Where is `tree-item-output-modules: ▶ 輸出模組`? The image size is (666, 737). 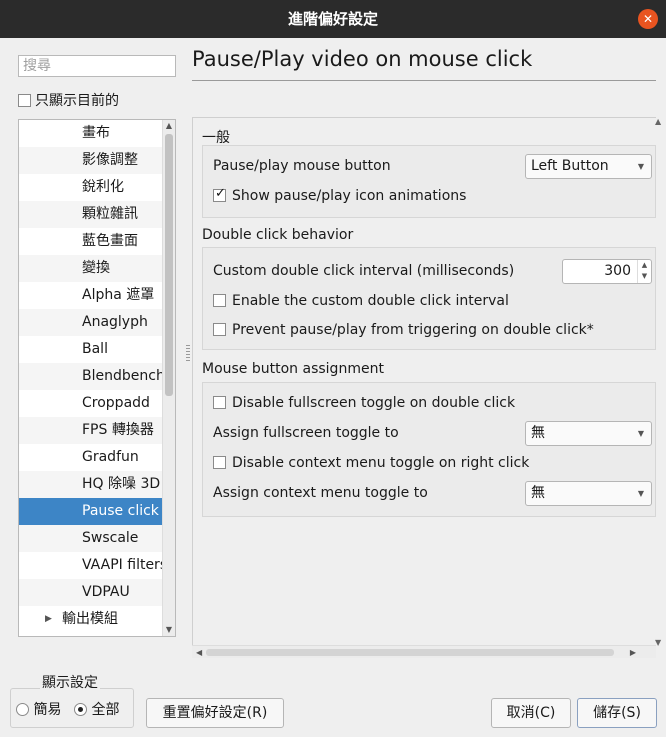
tree-item-output-modules: ▶ 輸出模組 is located at coordinates (91, 619).